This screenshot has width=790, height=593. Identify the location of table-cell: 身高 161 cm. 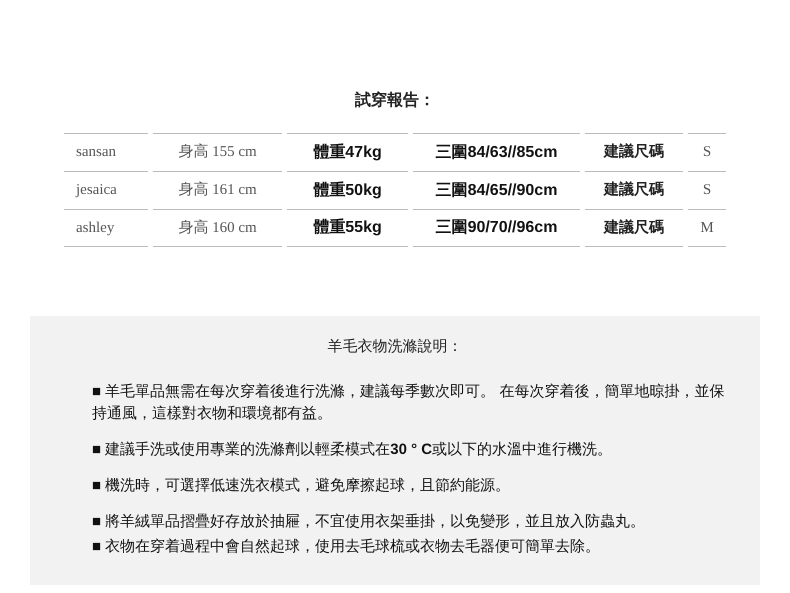
(217, 190).